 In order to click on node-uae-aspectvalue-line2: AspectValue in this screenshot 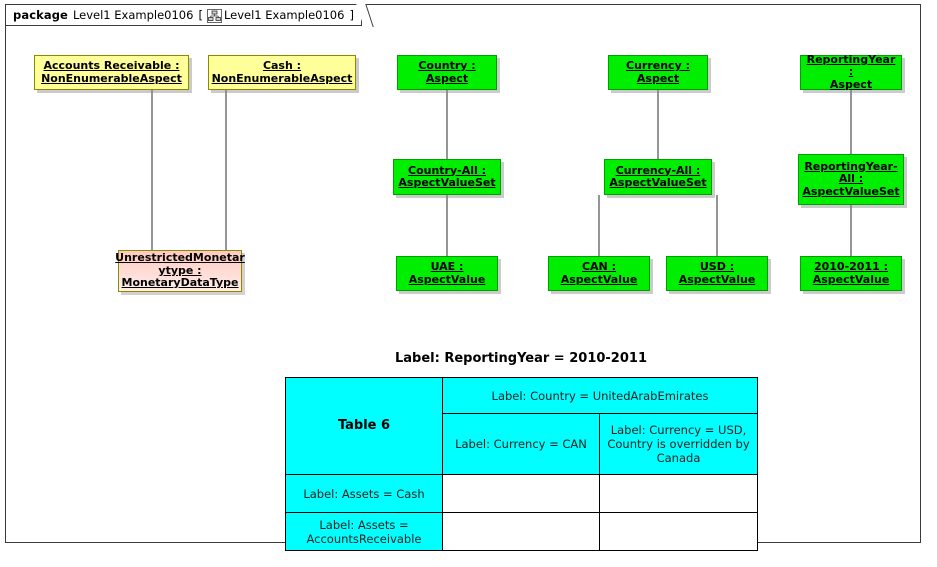, I will do `click(447, 279)`.